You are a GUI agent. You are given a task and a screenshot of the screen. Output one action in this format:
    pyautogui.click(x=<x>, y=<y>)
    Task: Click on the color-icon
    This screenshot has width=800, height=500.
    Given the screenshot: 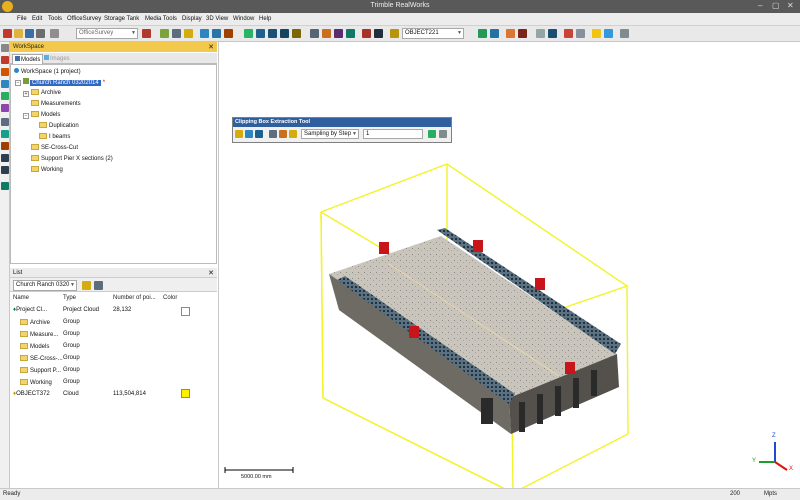 What is the action you would take?
    pyautogui.click(x=326, y=33)
    